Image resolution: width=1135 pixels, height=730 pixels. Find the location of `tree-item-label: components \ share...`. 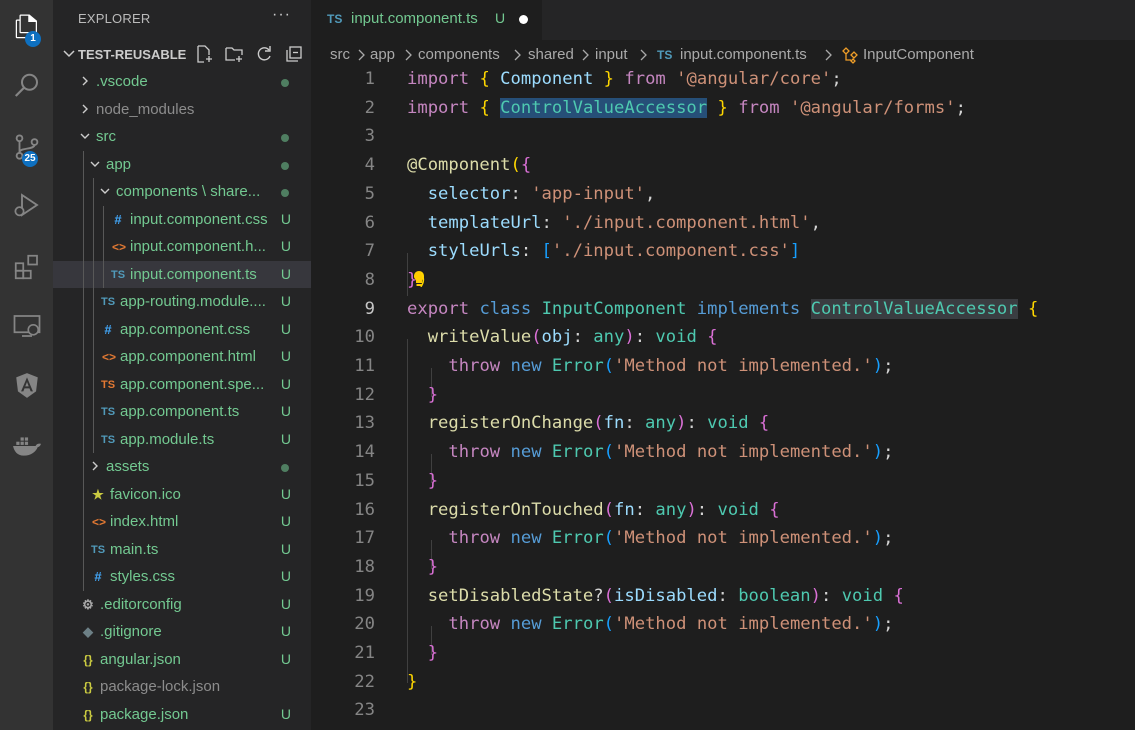

tree-item-label: components \ share... is located at coordinates (188, 191).